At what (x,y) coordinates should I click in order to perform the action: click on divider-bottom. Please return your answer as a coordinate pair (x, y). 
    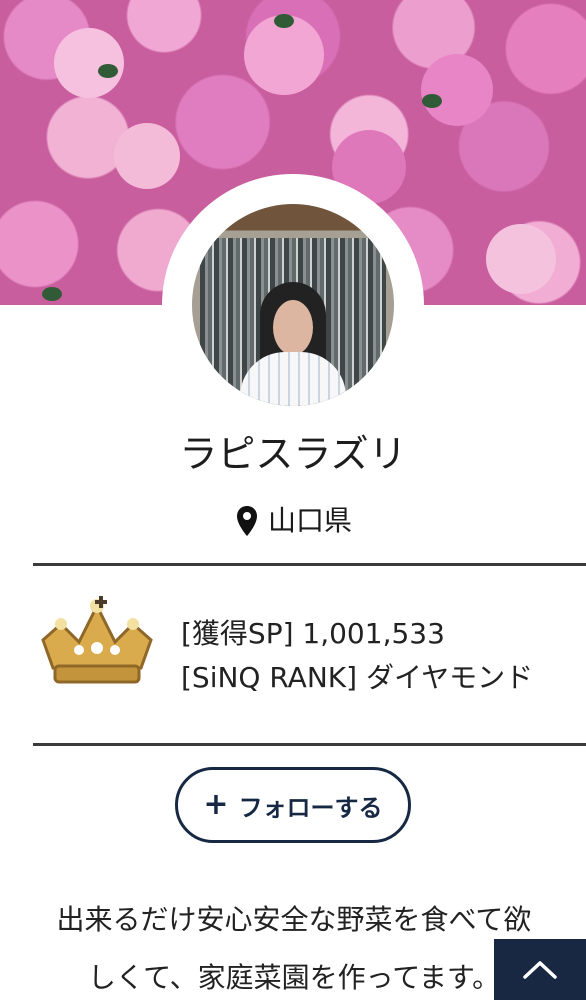
    Looking at the image, I should click on (309, 744).